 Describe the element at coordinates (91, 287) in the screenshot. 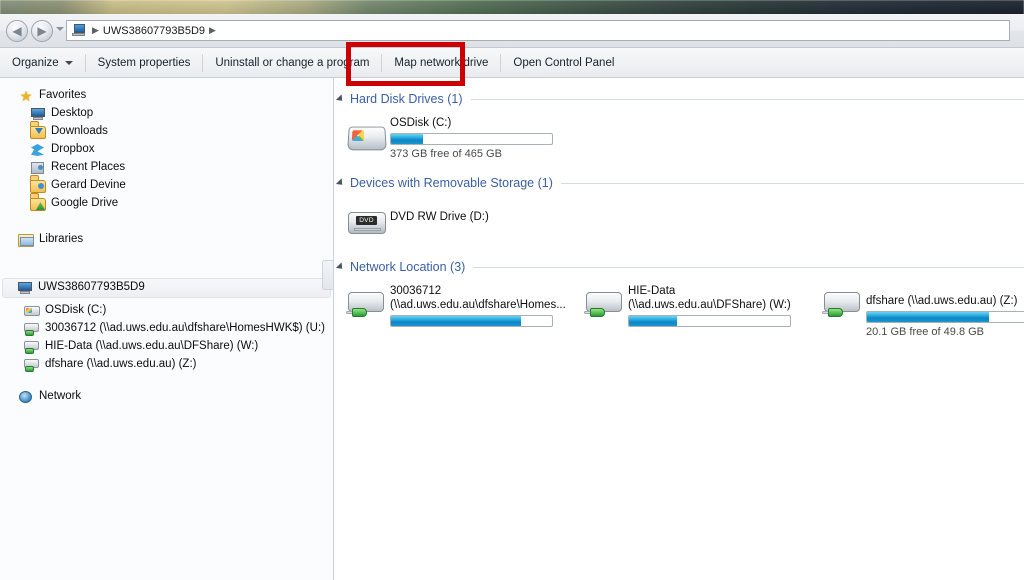

I see `sidebar-item-label: UWS38607793B5D9` at that location.